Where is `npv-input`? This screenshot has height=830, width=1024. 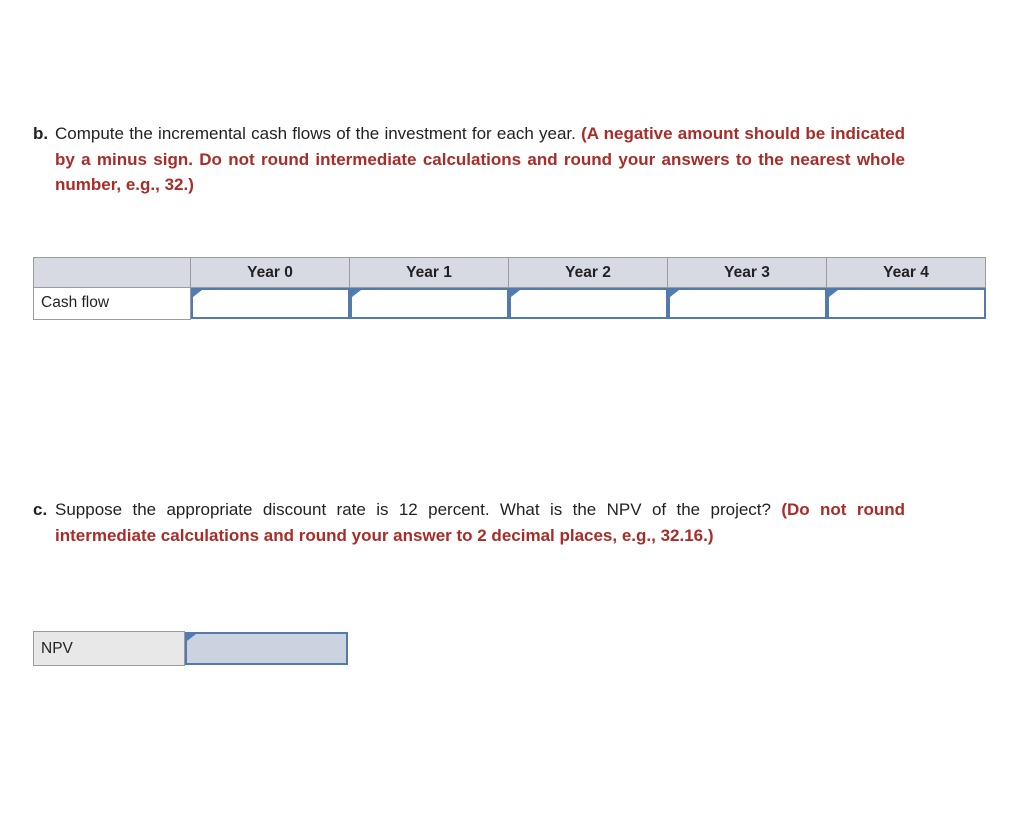 npv-input is located at coordinates (269, 648).